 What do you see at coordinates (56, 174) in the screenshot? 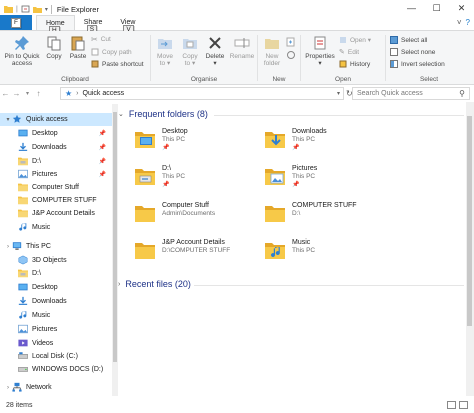
I see `nav-item-pictures: Pictures 📌` at bounding box center [56, 174].